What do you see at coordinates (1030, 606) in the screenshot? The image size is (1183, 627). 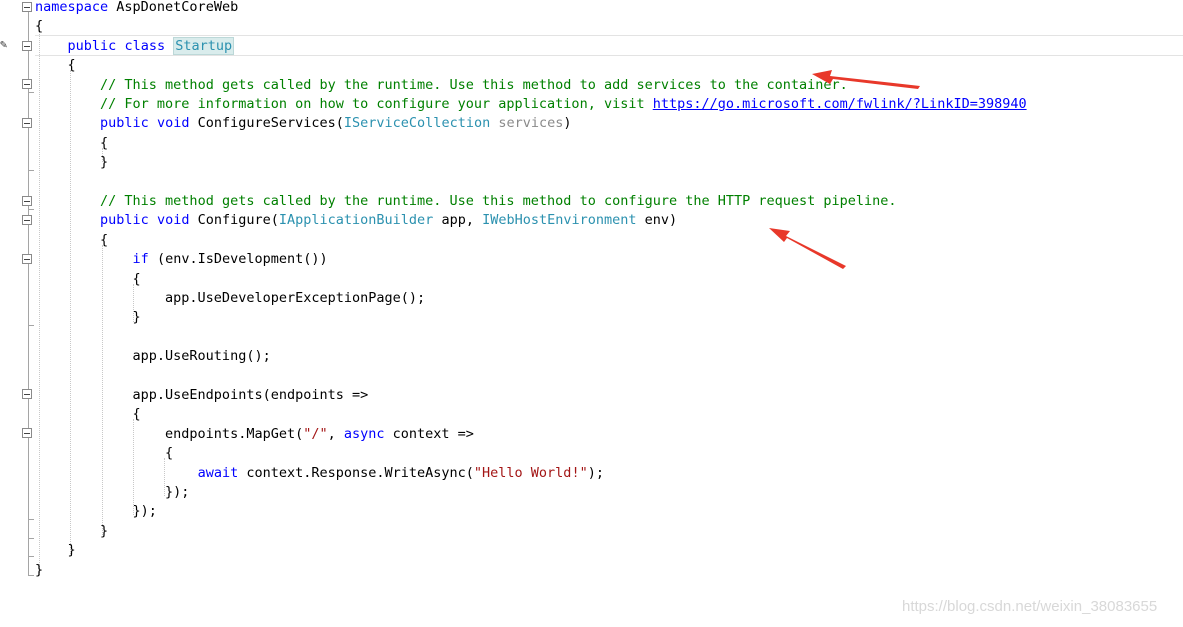 I see `watermark: https://blog.csdn.net/weixin_38083655` at bounding box center [1030, 606].